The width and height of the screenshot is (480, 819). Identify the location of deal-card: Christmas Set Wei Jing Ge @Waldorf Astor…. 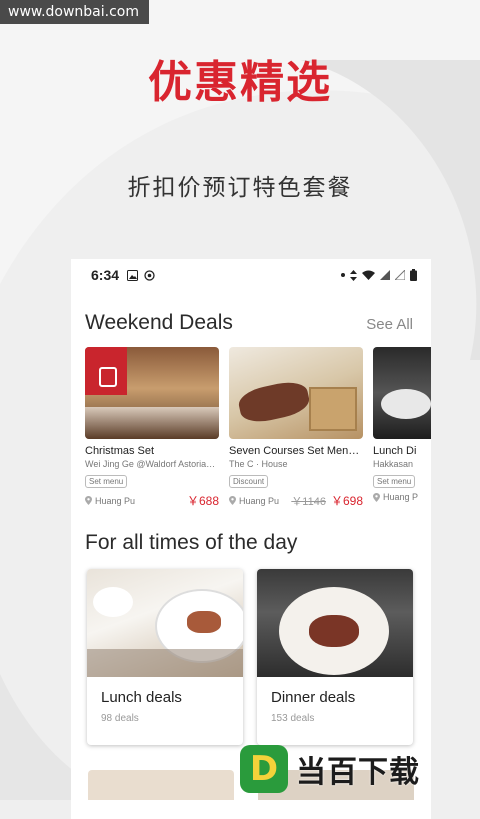
(152, 428).